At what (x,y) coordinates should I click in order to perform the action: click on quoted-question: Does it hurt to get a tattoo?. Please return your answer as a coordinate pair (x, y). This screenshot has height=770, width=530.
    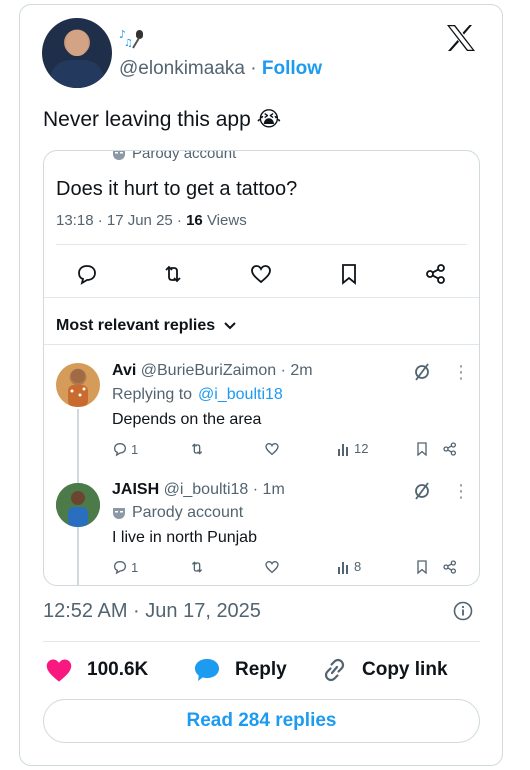
    Looking at the image, I should click on (177, 189).